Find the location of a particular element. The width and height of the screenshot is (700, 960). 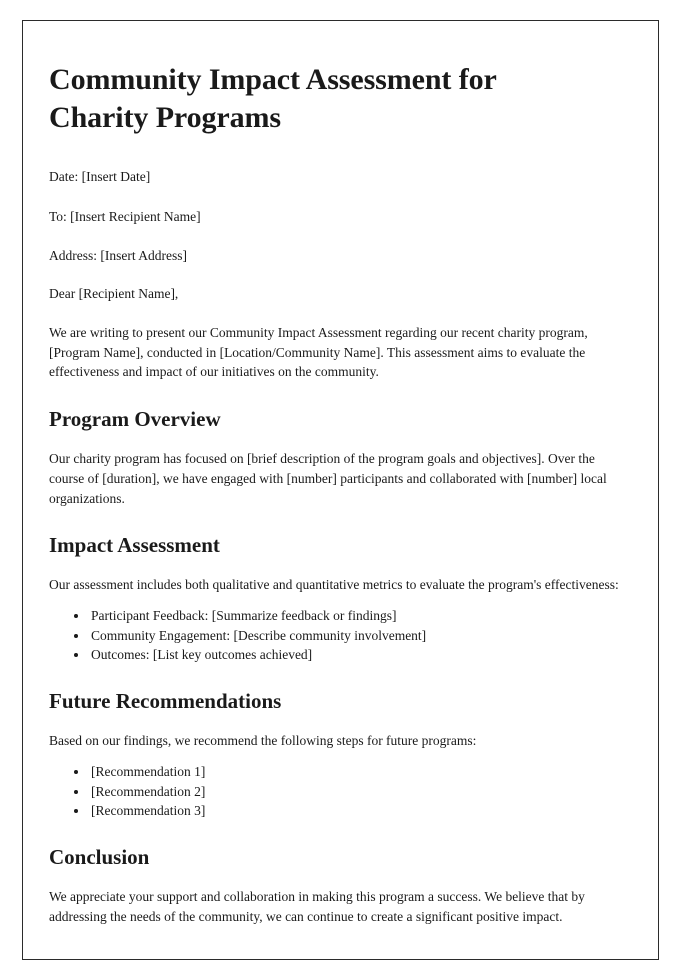

salutation: Dear [Recipient Name], is located at coordinates (114, 293).